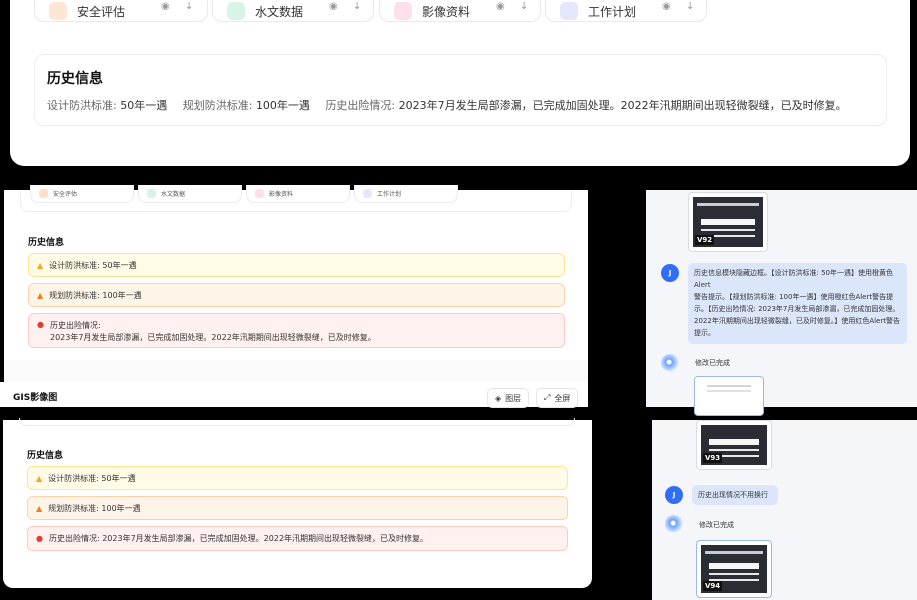  What do you see at coordinates (82, 105) in the screenshot?
I see `design-standard-key: 设计防洪标准:` at bounding box center [82, 105].